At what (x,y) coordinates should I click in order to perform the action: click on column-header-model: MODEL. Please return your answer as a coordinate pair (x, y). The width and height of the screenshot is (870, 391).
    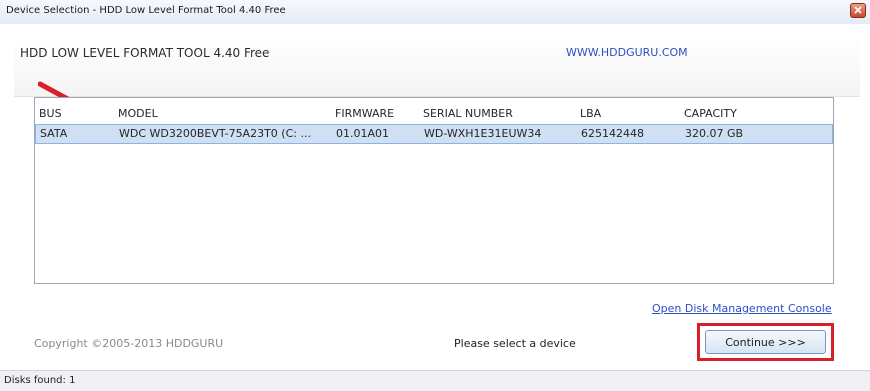
    Looking at the image, I should click on (138, 113).